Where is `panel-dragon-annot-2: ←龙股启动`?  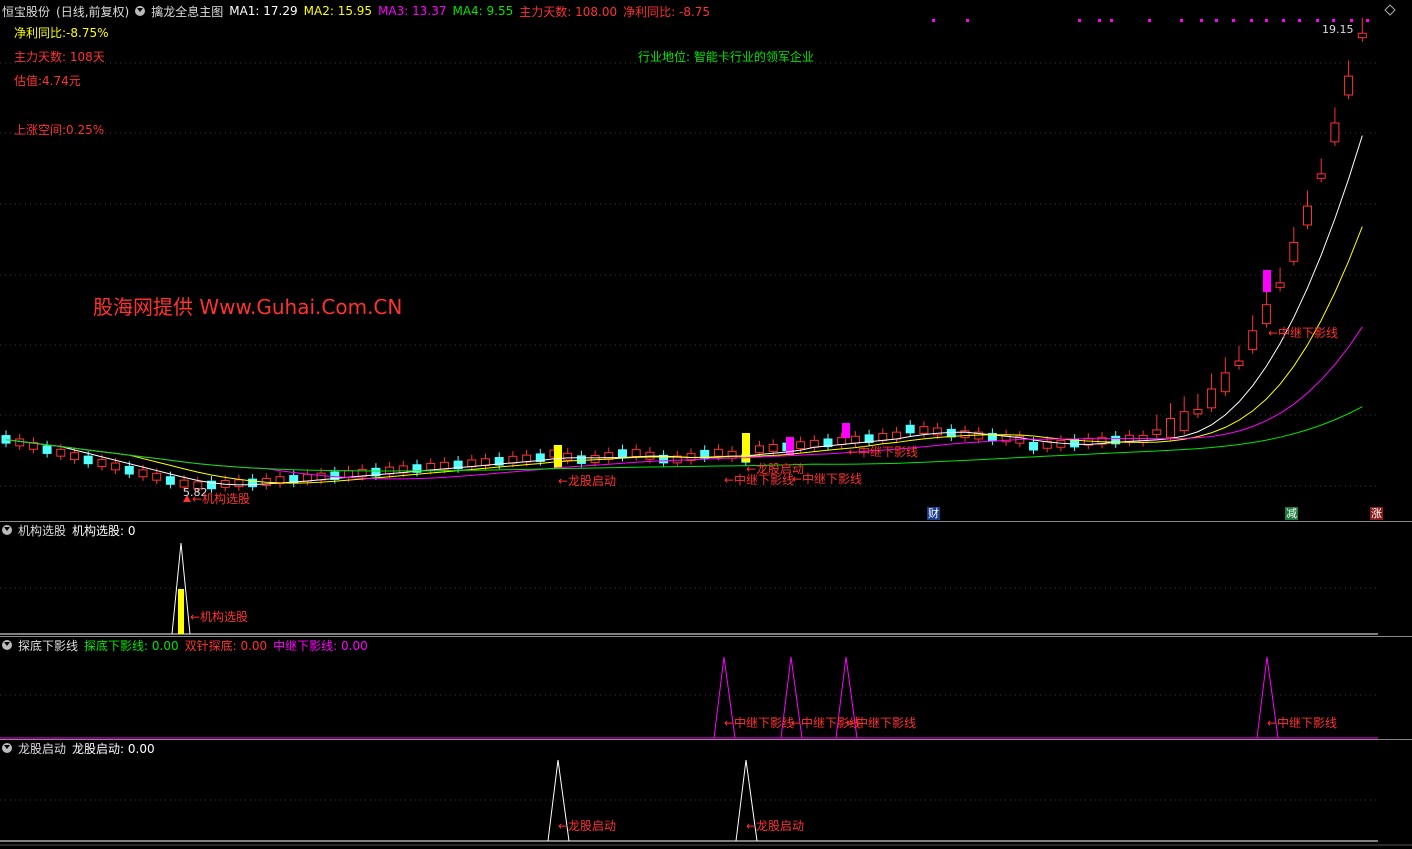 panel-dragon-annot-2: ←龙股启动 is located at coordinates (775, 826).